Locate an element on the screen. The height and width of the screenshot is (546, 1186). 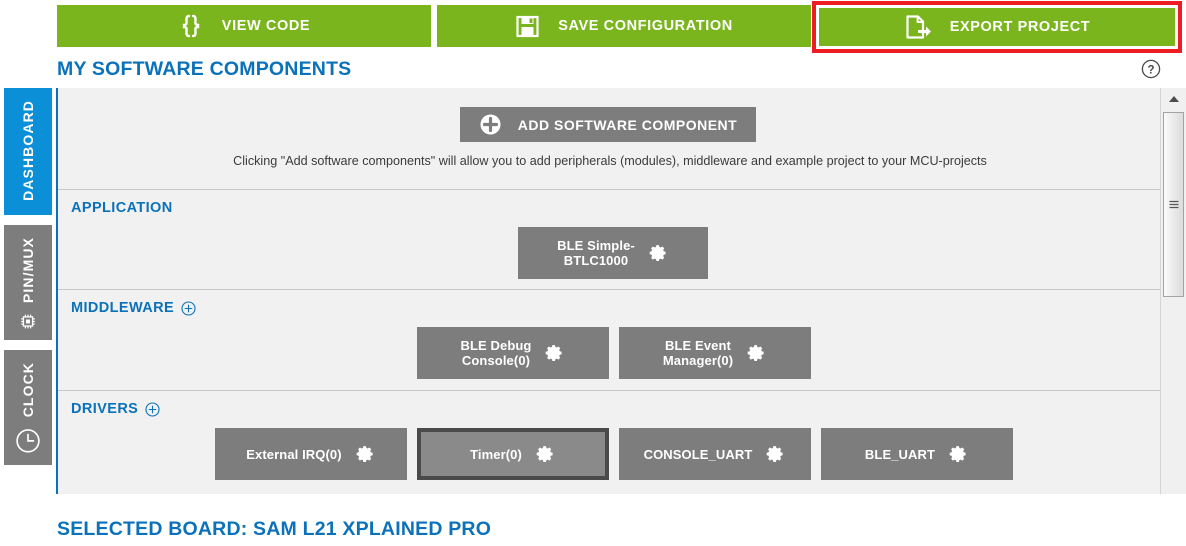
clock-icon is located at coordinates (28, 441).